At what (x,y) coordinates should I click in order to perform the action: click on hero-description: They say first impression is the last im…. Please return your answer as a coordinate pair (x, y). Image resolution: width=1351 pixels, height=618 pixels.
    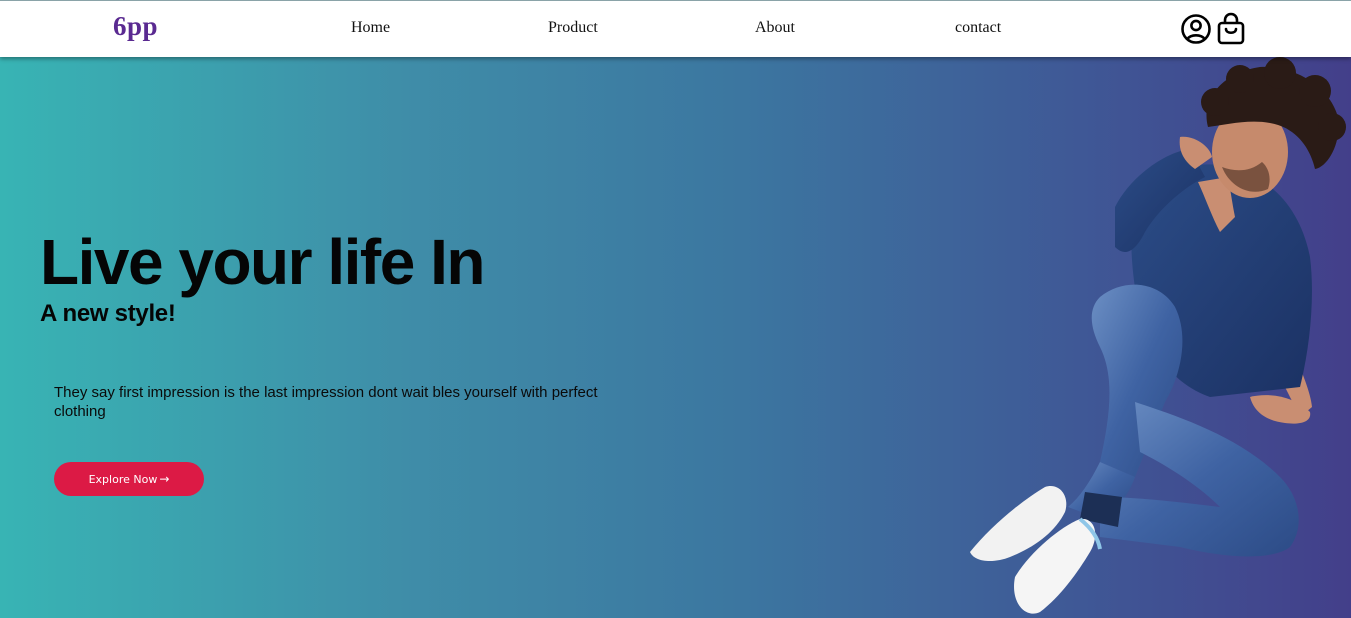
    Looking at the image, I should click on (326, 402).